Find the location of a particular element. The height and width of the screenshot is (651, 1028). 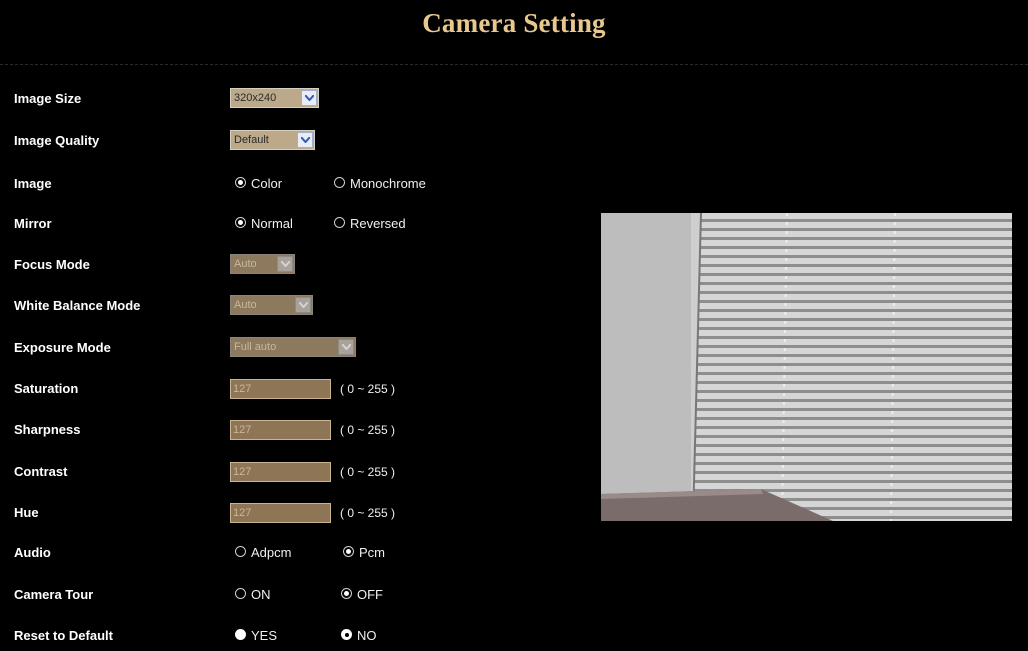

exposure-mode-value: Full auto is located at coordinates (255, 347).